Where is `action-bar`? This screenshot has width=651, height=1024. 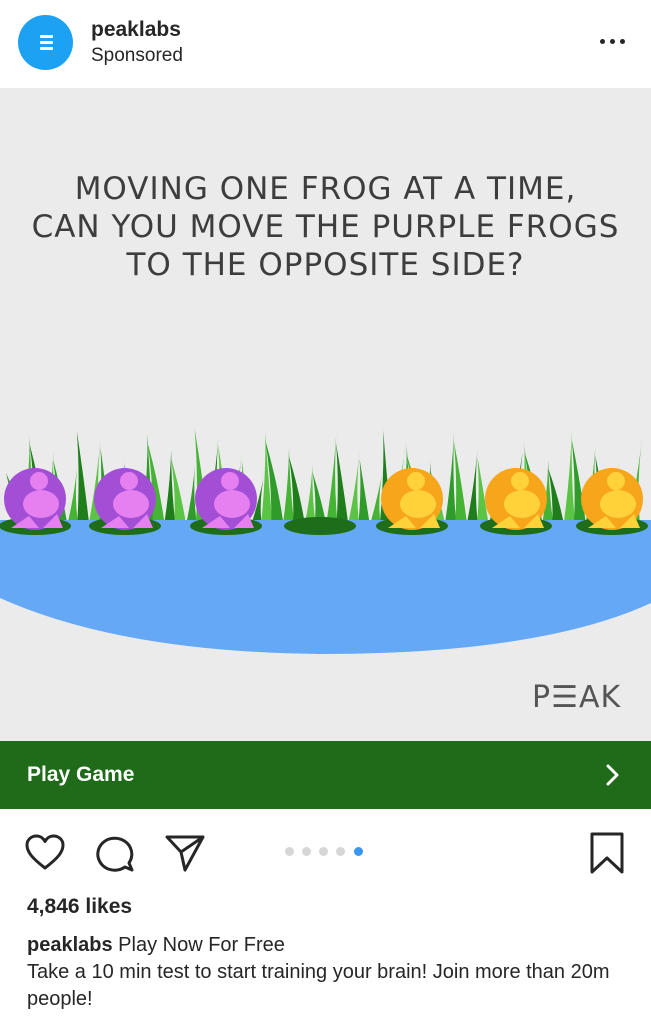
action-bar is located at coordinates (325, 849).